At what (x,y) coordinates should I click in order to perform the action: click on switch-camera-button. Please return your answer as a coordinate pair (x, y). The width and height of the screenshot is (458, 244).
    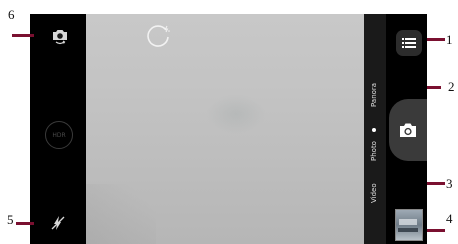
    Looking at the image, I should click on (60, 36).